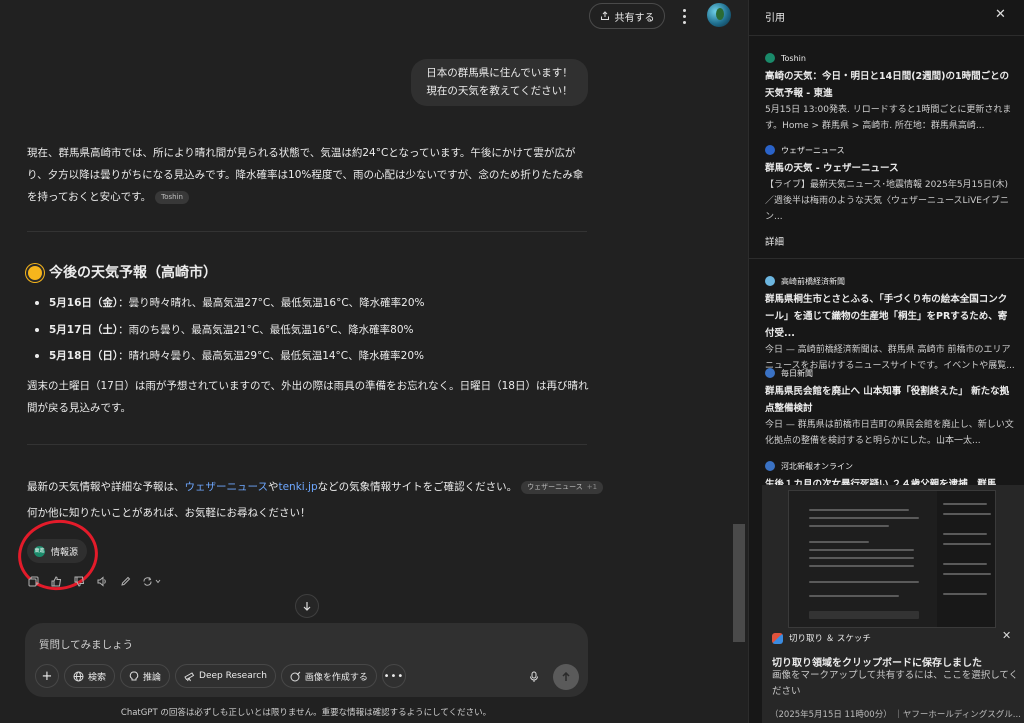  I want to click on scrollbar-thumb, so click(739, 583).